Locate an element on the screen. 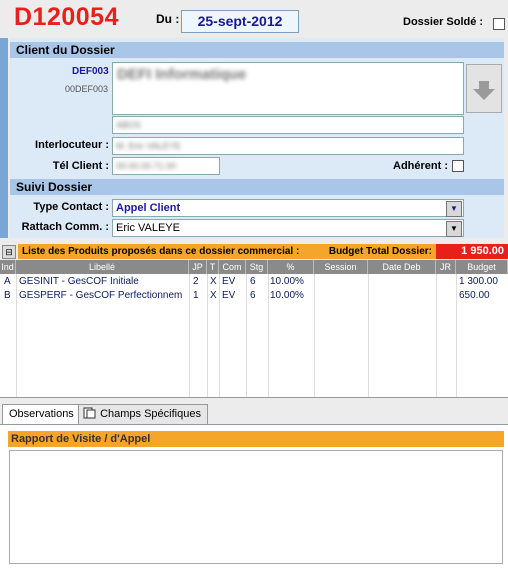 The width and height of the screenshot is (508, 568). client-code-alt: 00DEF003 is located at coordinates (87, 89).